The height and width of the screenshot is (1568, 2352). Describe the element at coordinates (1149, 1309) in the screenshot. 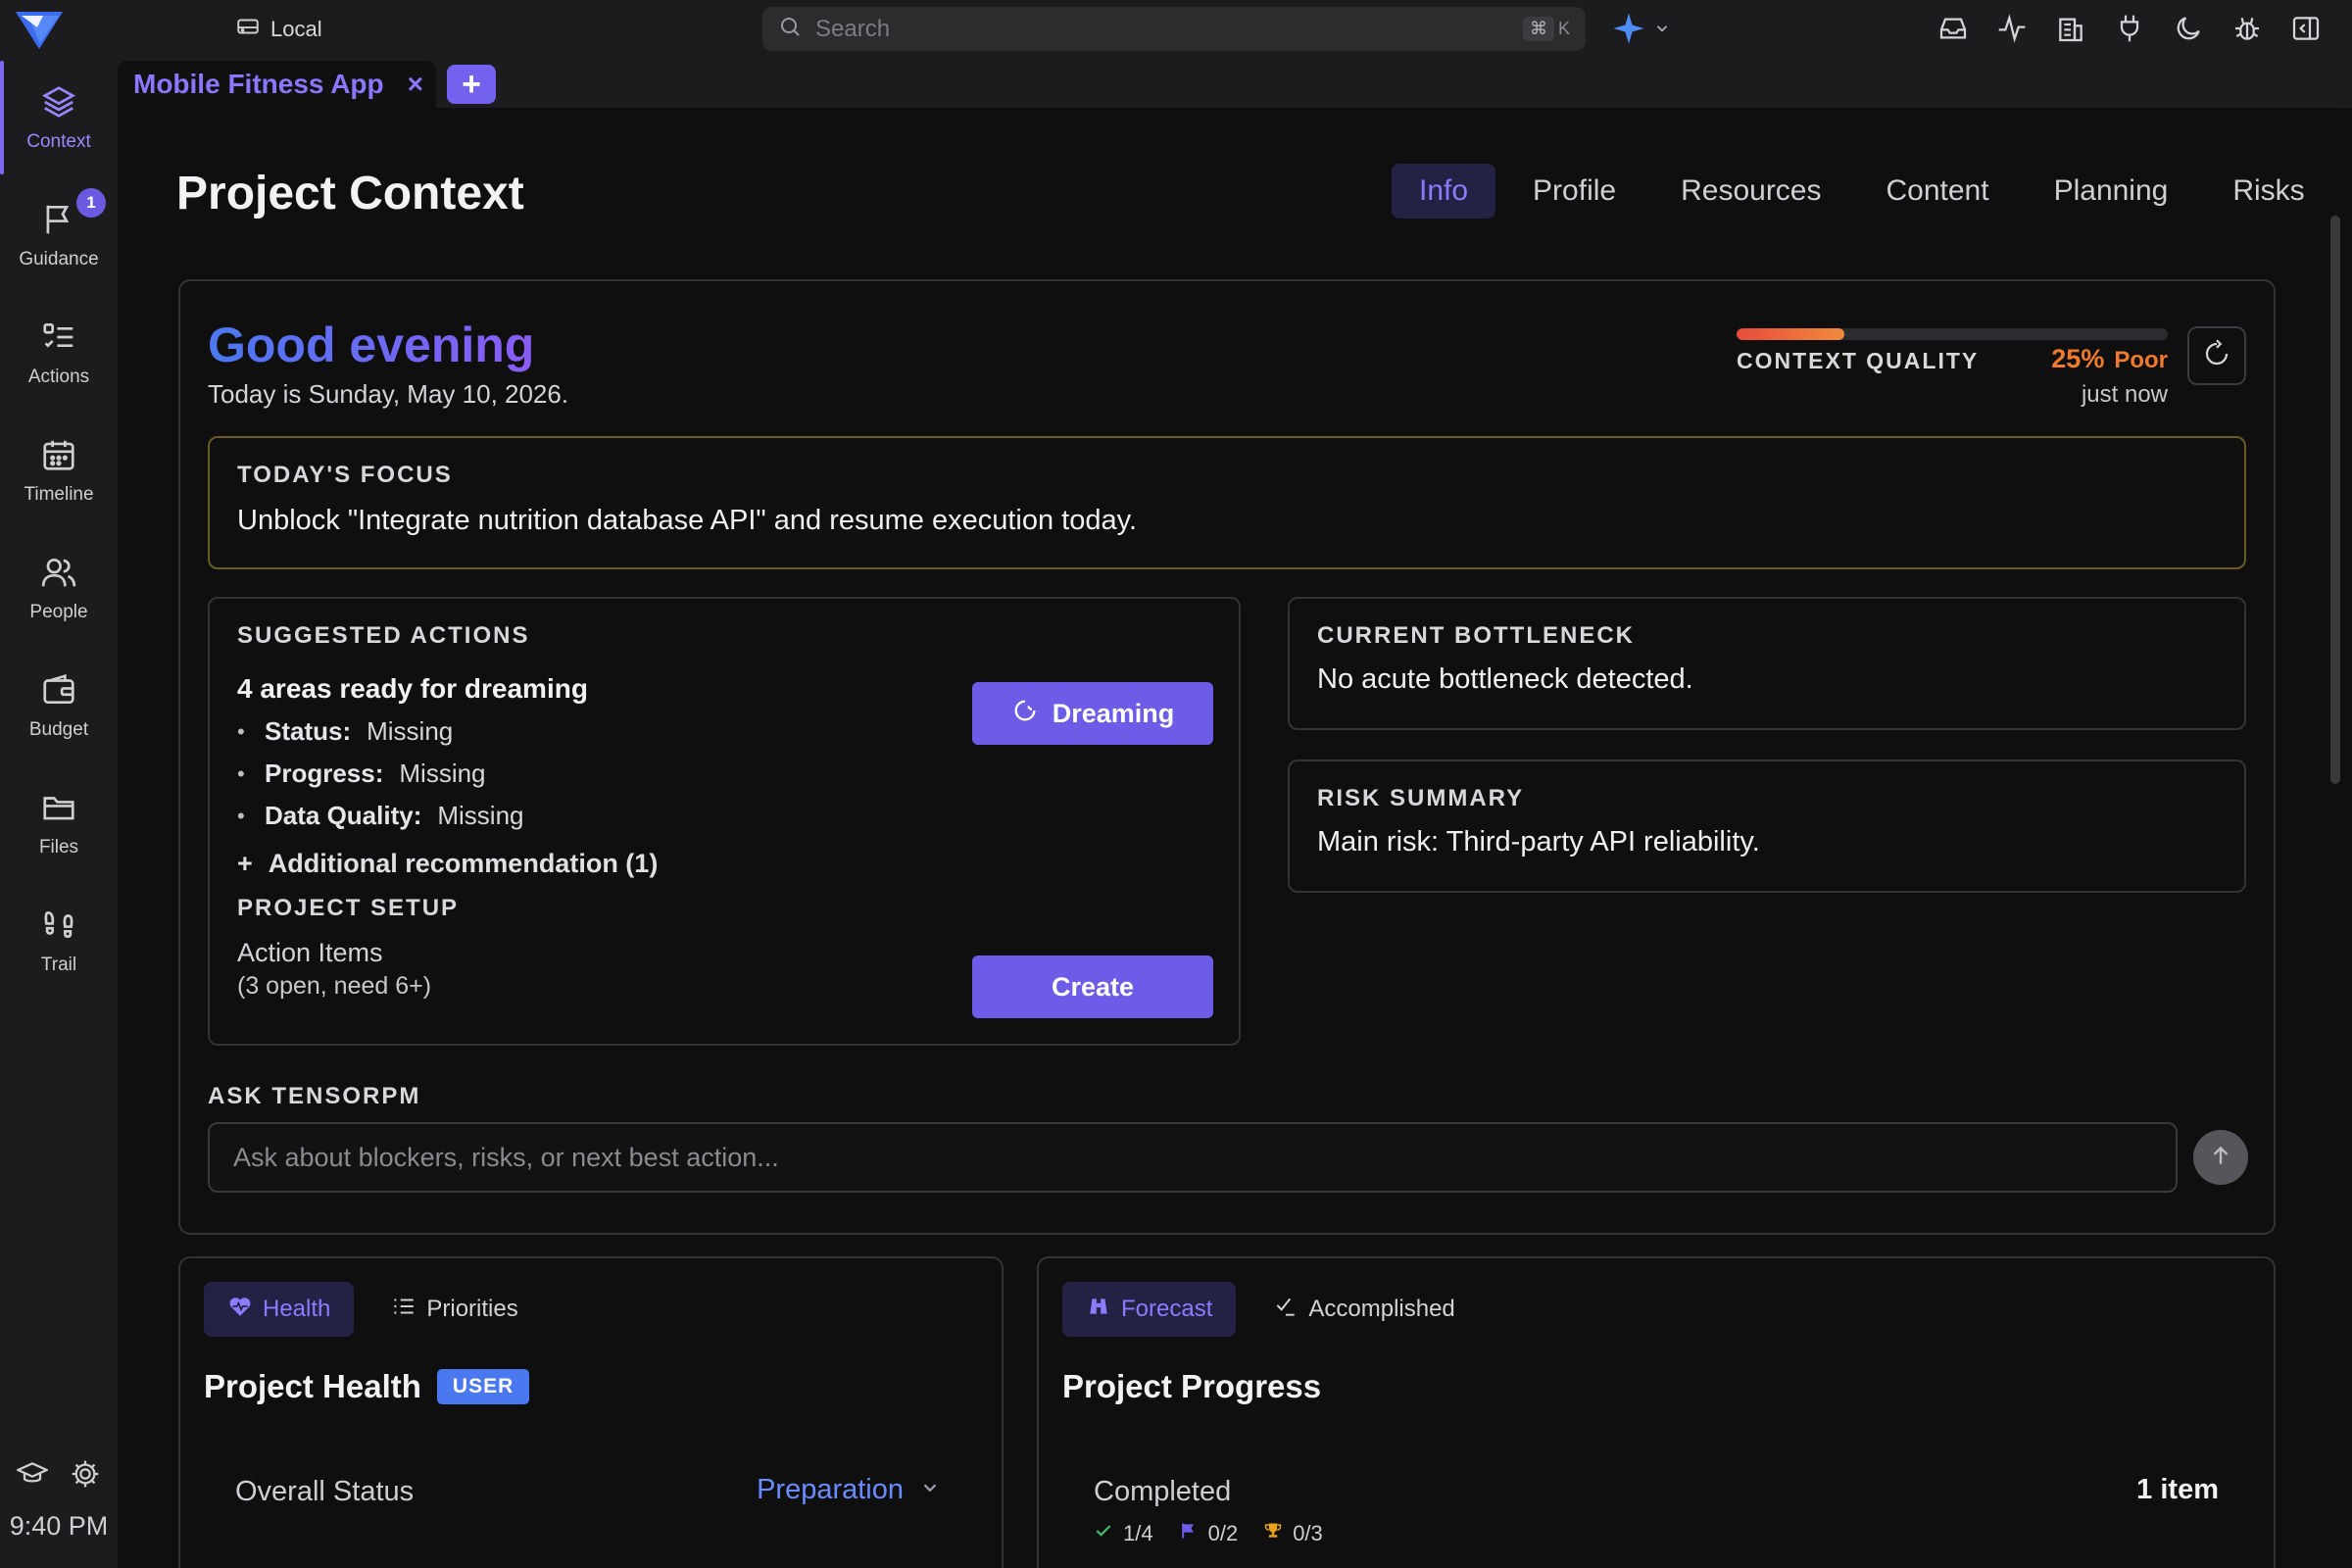

I see `tab-forecast: Forecast` at that location.